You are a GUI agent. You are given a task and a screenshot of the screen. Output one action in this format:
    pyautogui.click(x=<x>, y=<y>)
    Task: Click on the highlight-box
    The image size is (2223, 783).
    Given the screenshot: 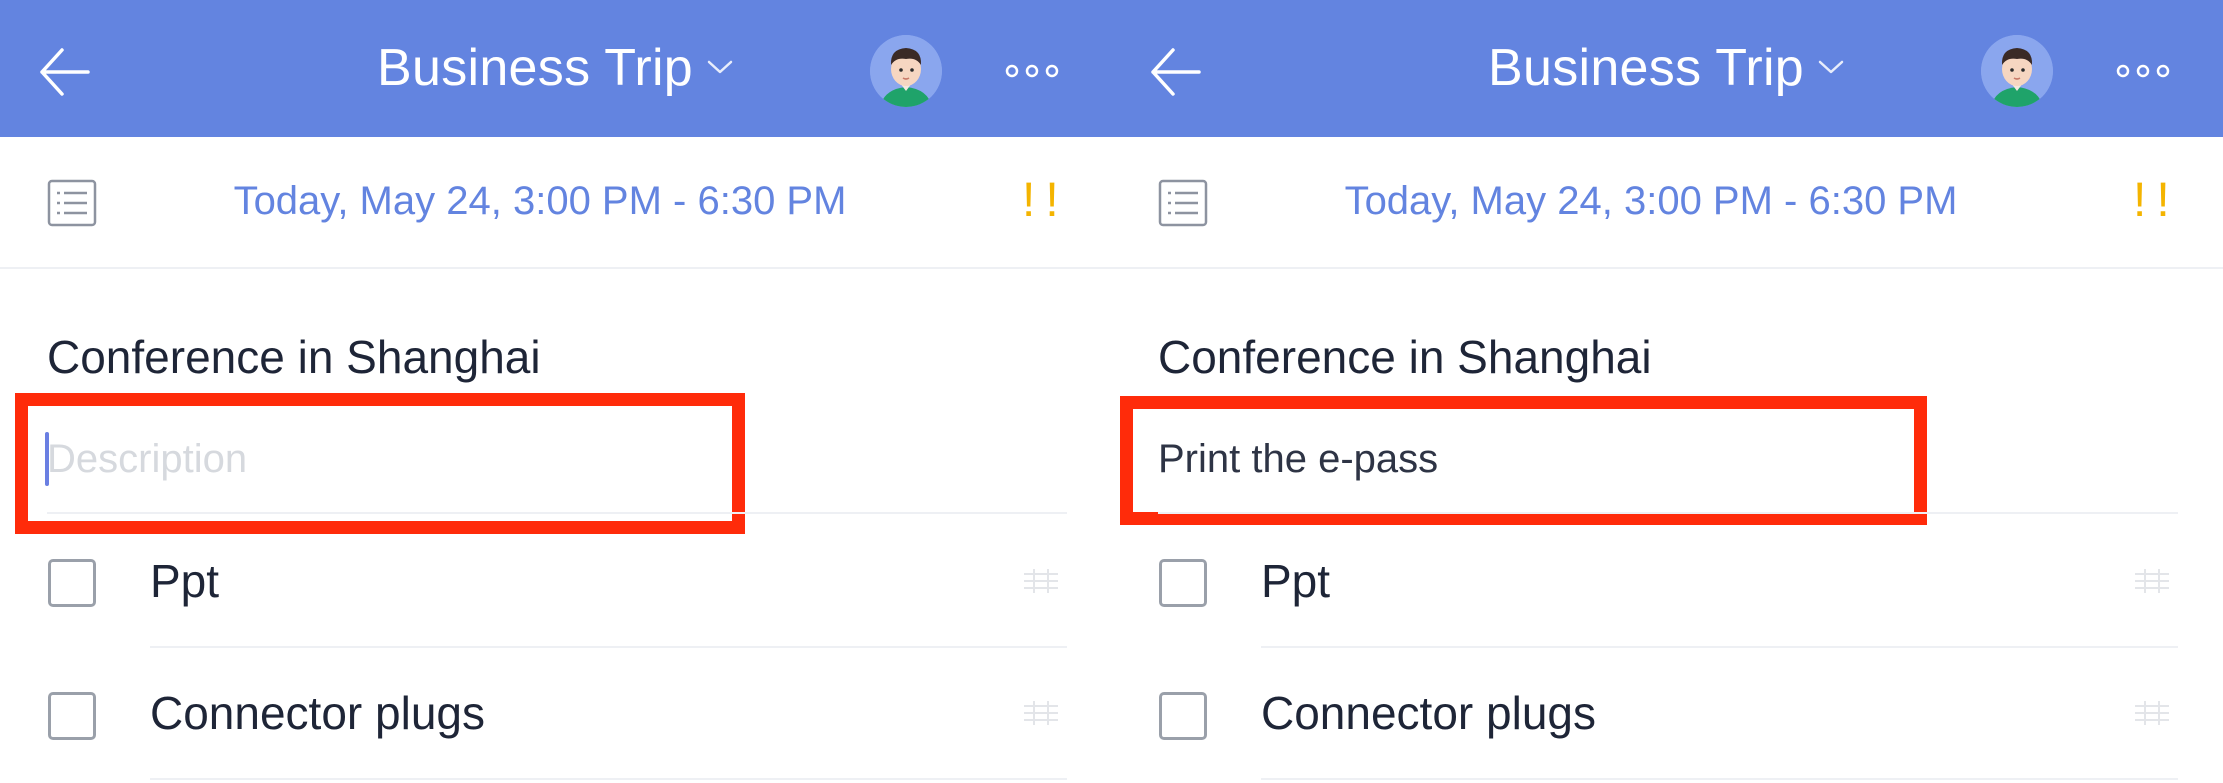 What is the action you would take?
    pyautogui.click(x=1523, y=460)
    